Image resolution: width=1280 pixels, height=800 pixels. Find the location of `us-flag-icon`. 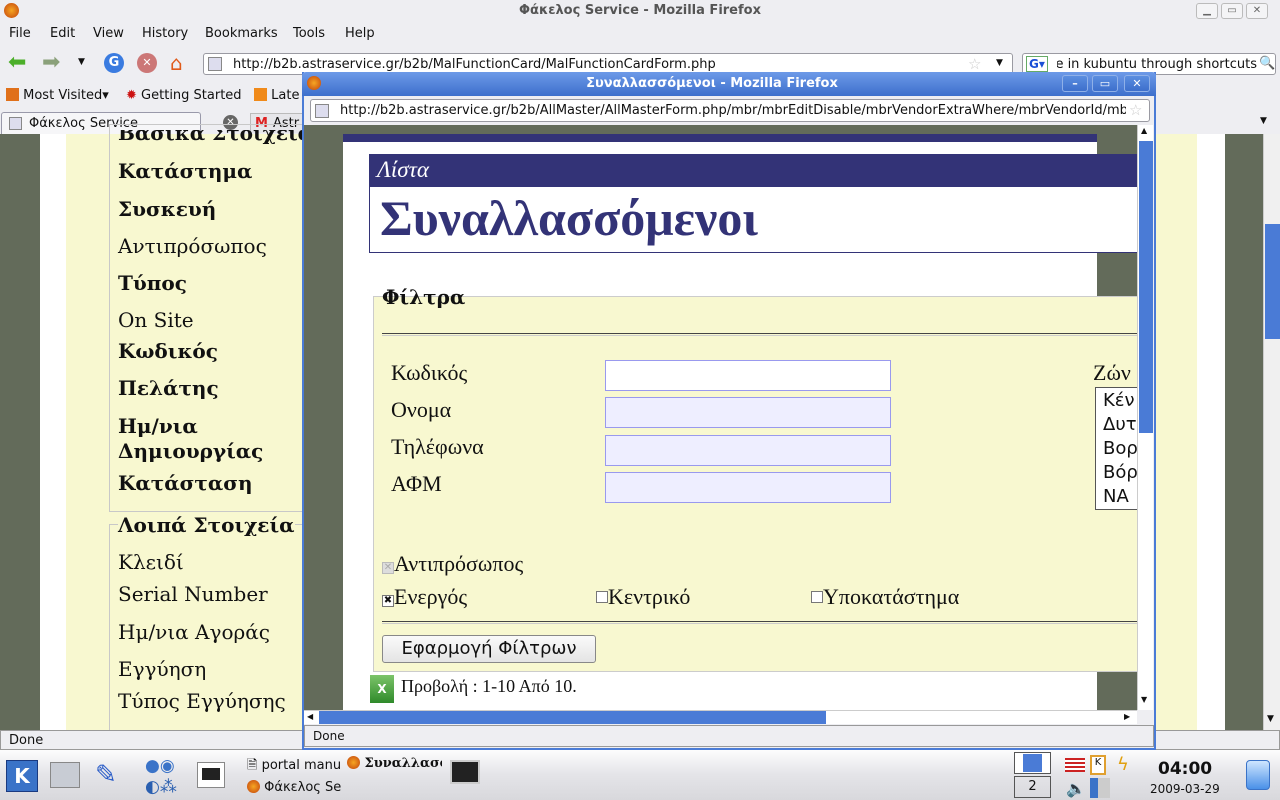

us-flag-icon is located at coordinates (1075, 765).